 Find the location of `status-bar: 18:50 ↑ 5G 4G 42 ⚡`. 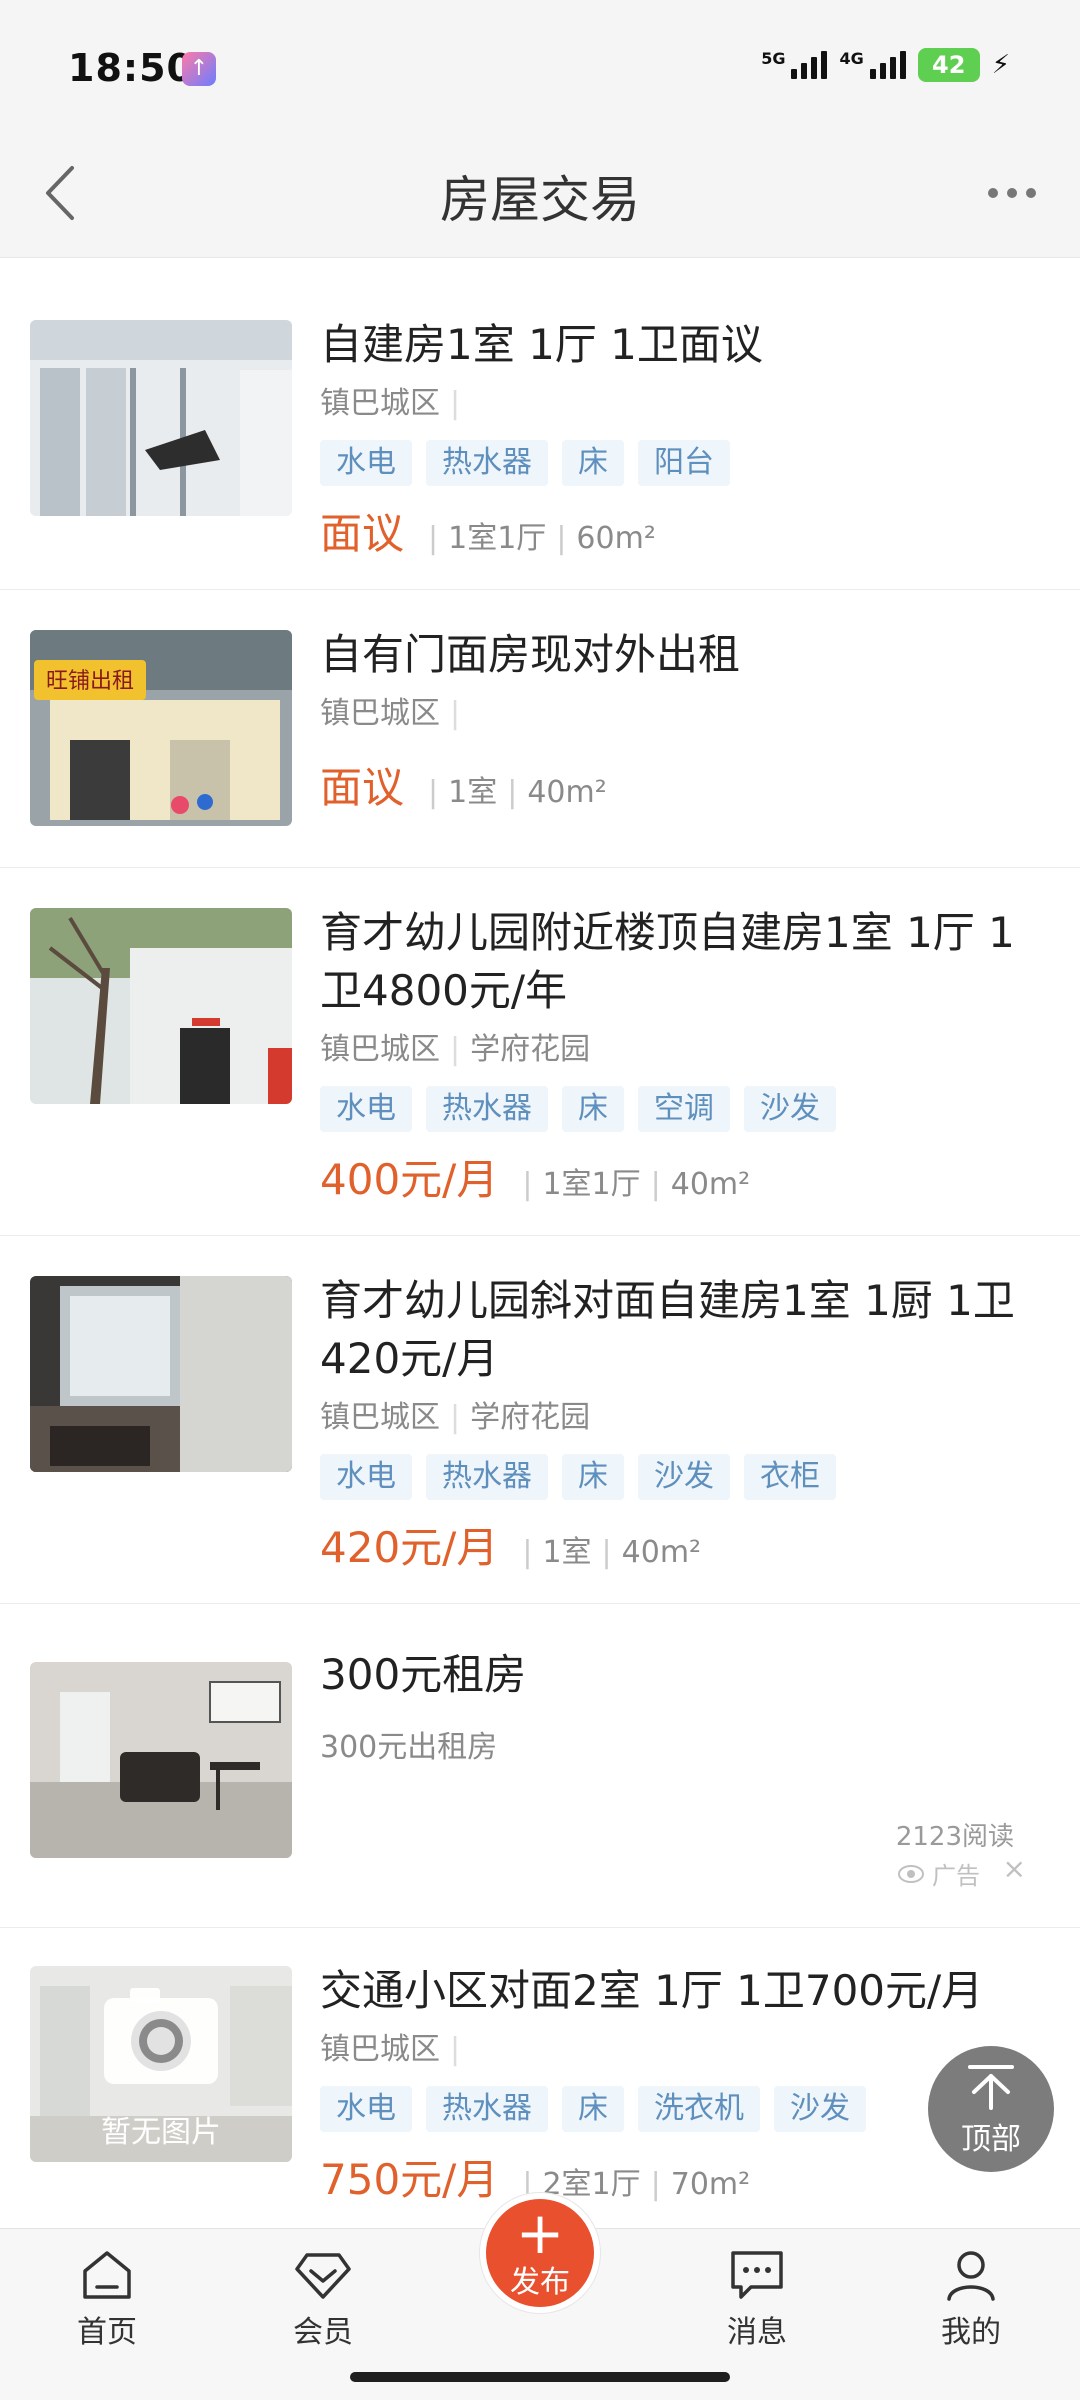

status-bar: 18:50 ↑ 5G 4G 42 ⚡ is located at coordinates (540, 65).